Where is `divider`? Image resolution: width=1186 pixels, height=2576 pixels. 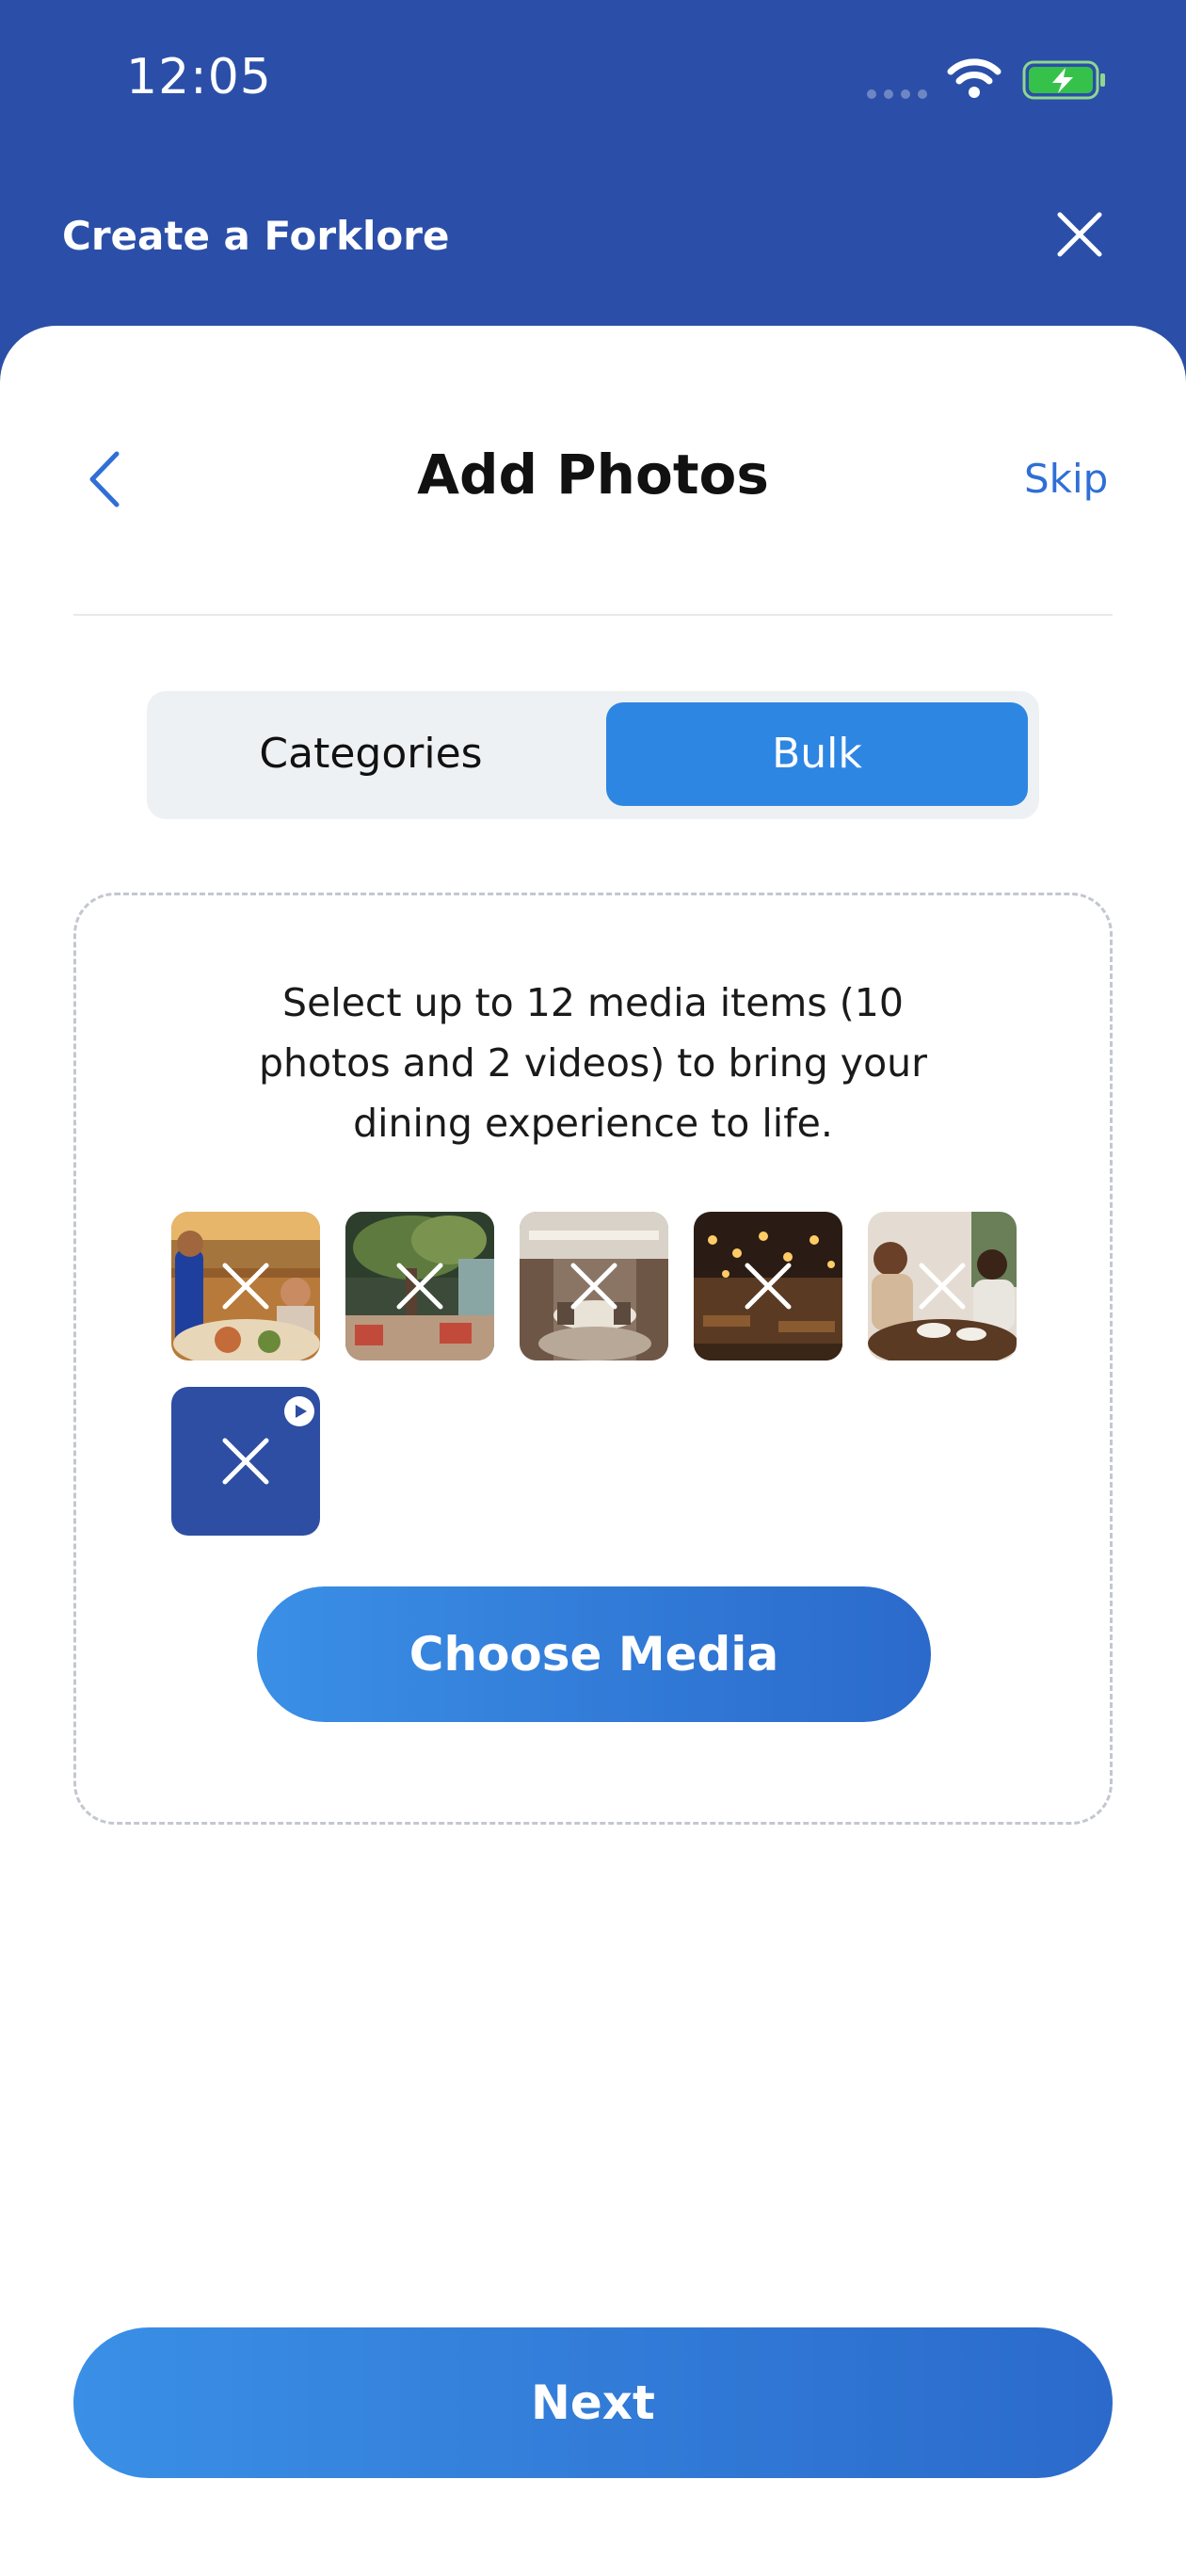 divider is located at coordinates (593, 615).